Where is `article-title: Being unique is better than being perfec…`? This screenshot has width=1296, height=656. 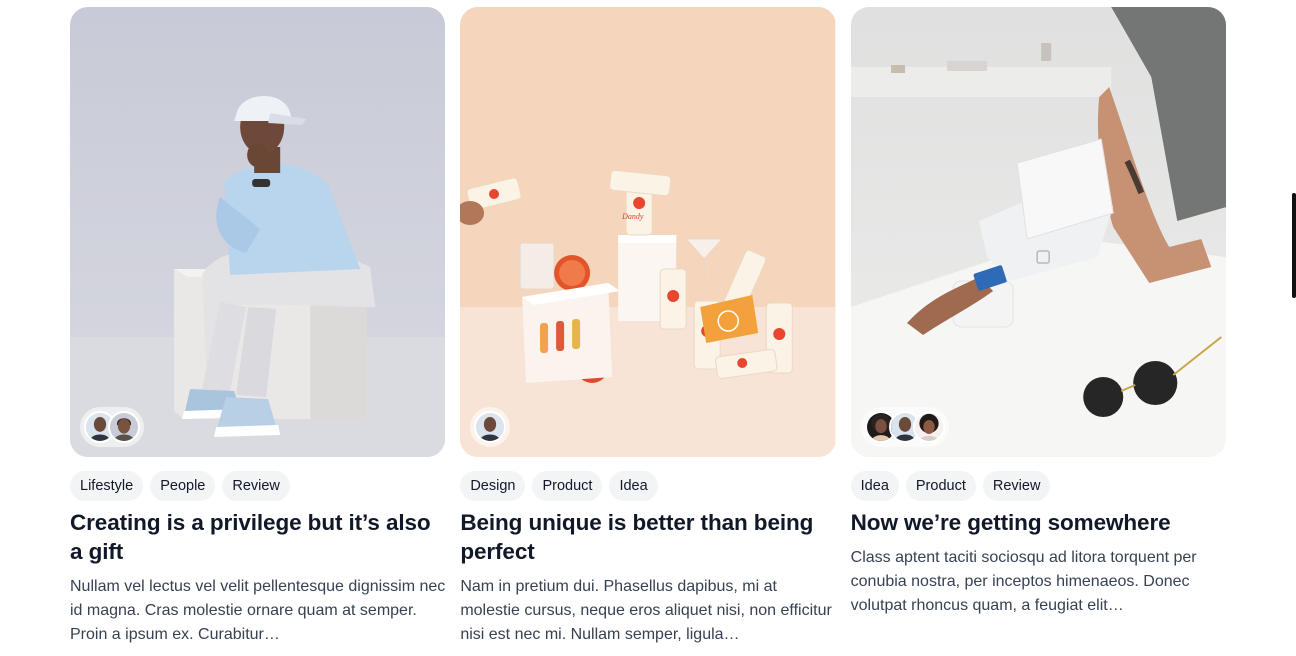 article-title: Being unique is better than being perfec… is located at coordinates (647, 537).